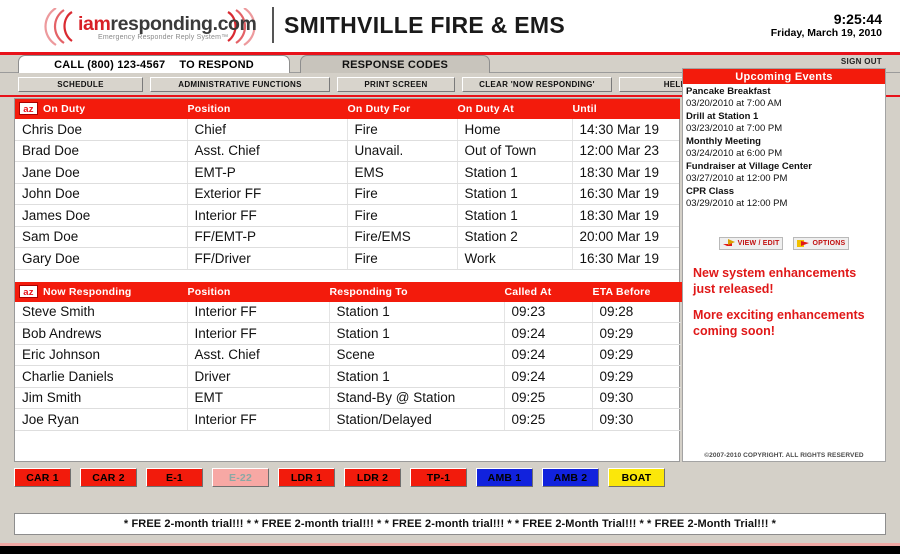  Describe the element at coordinates (775, 281) in the screenshot. I see `promo-line: New system enhancements just released!` at that location.